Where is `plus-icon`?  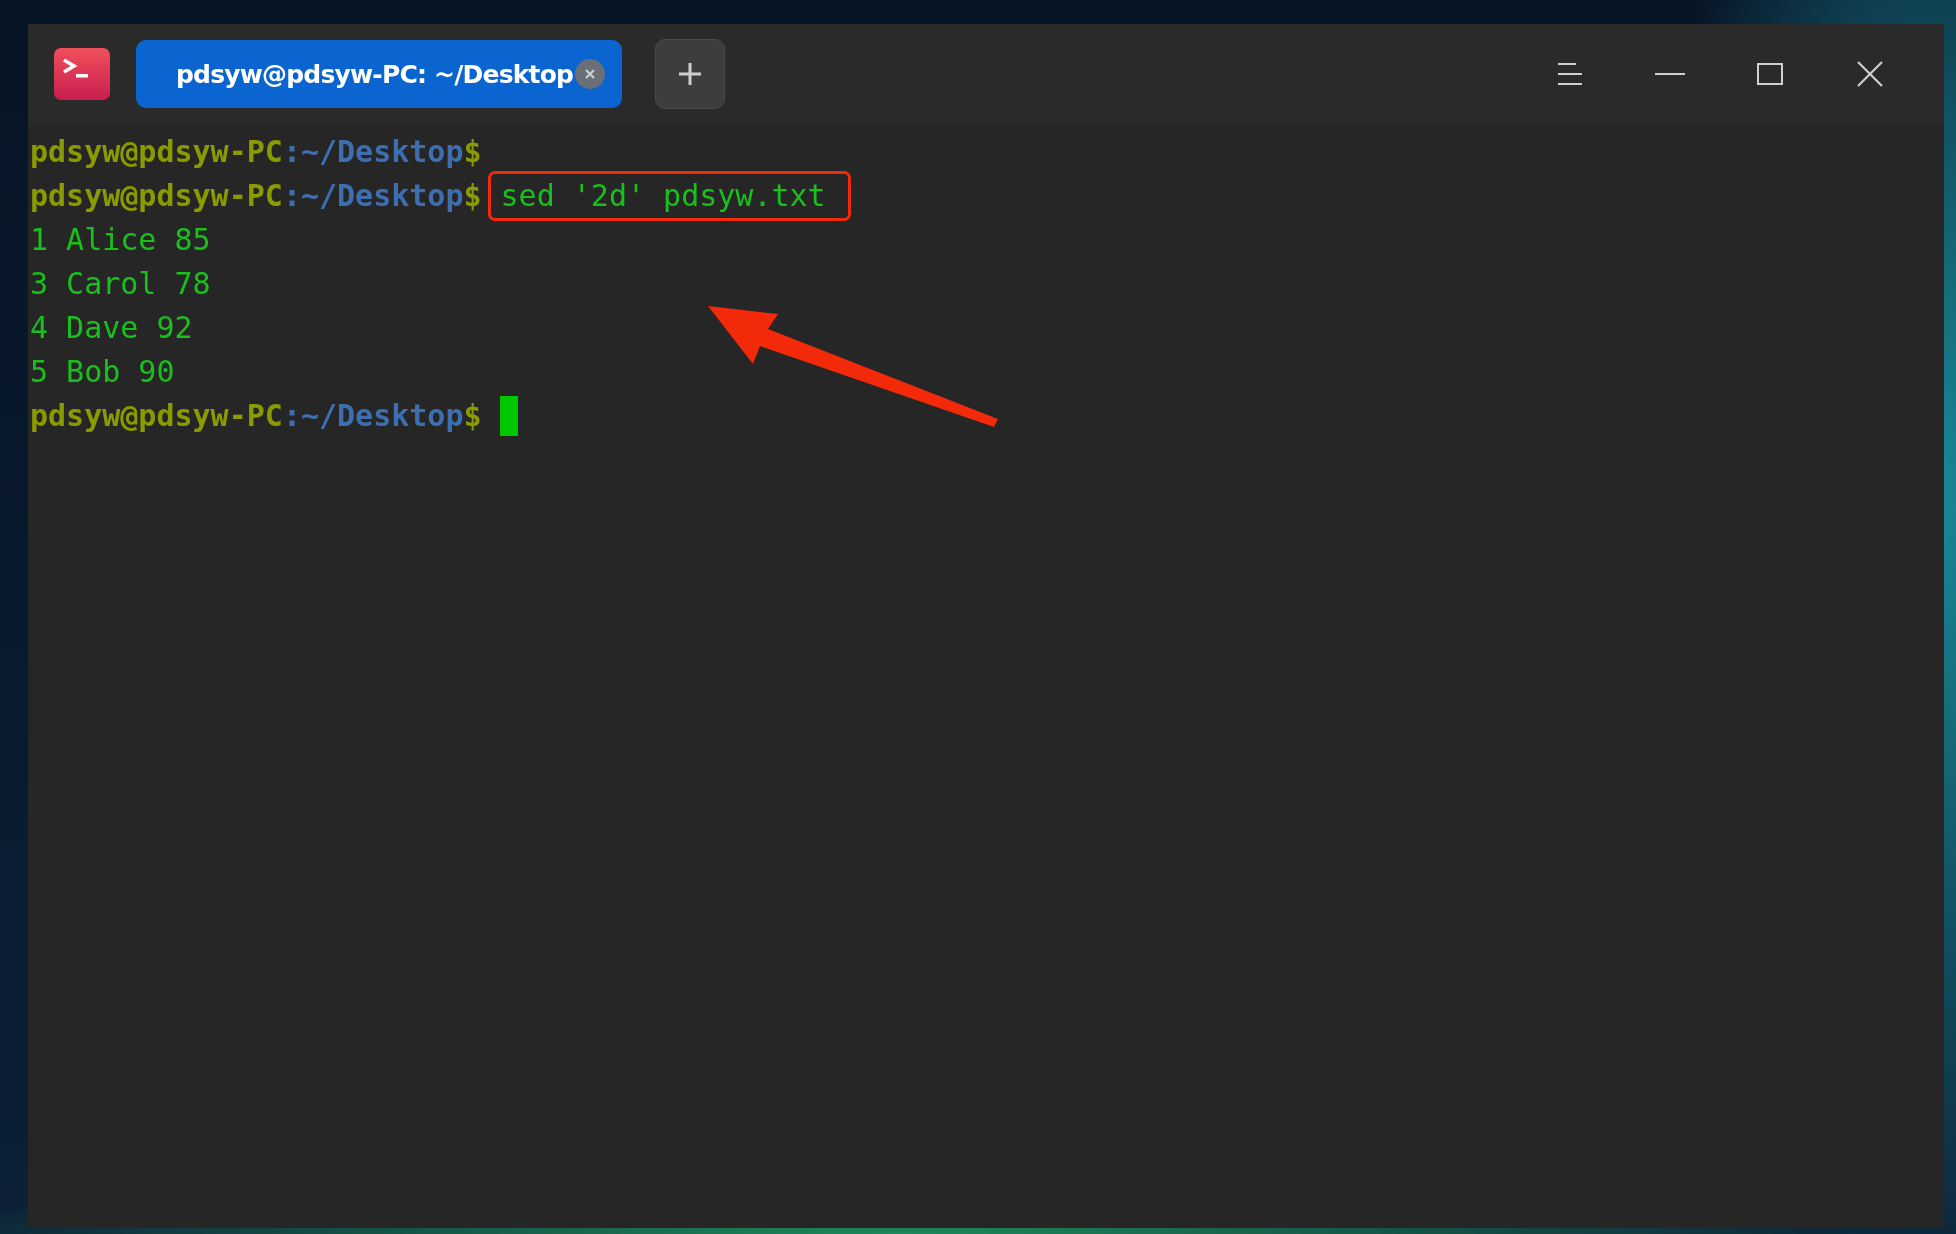 plus-icon is located at coordinates (690, 74).